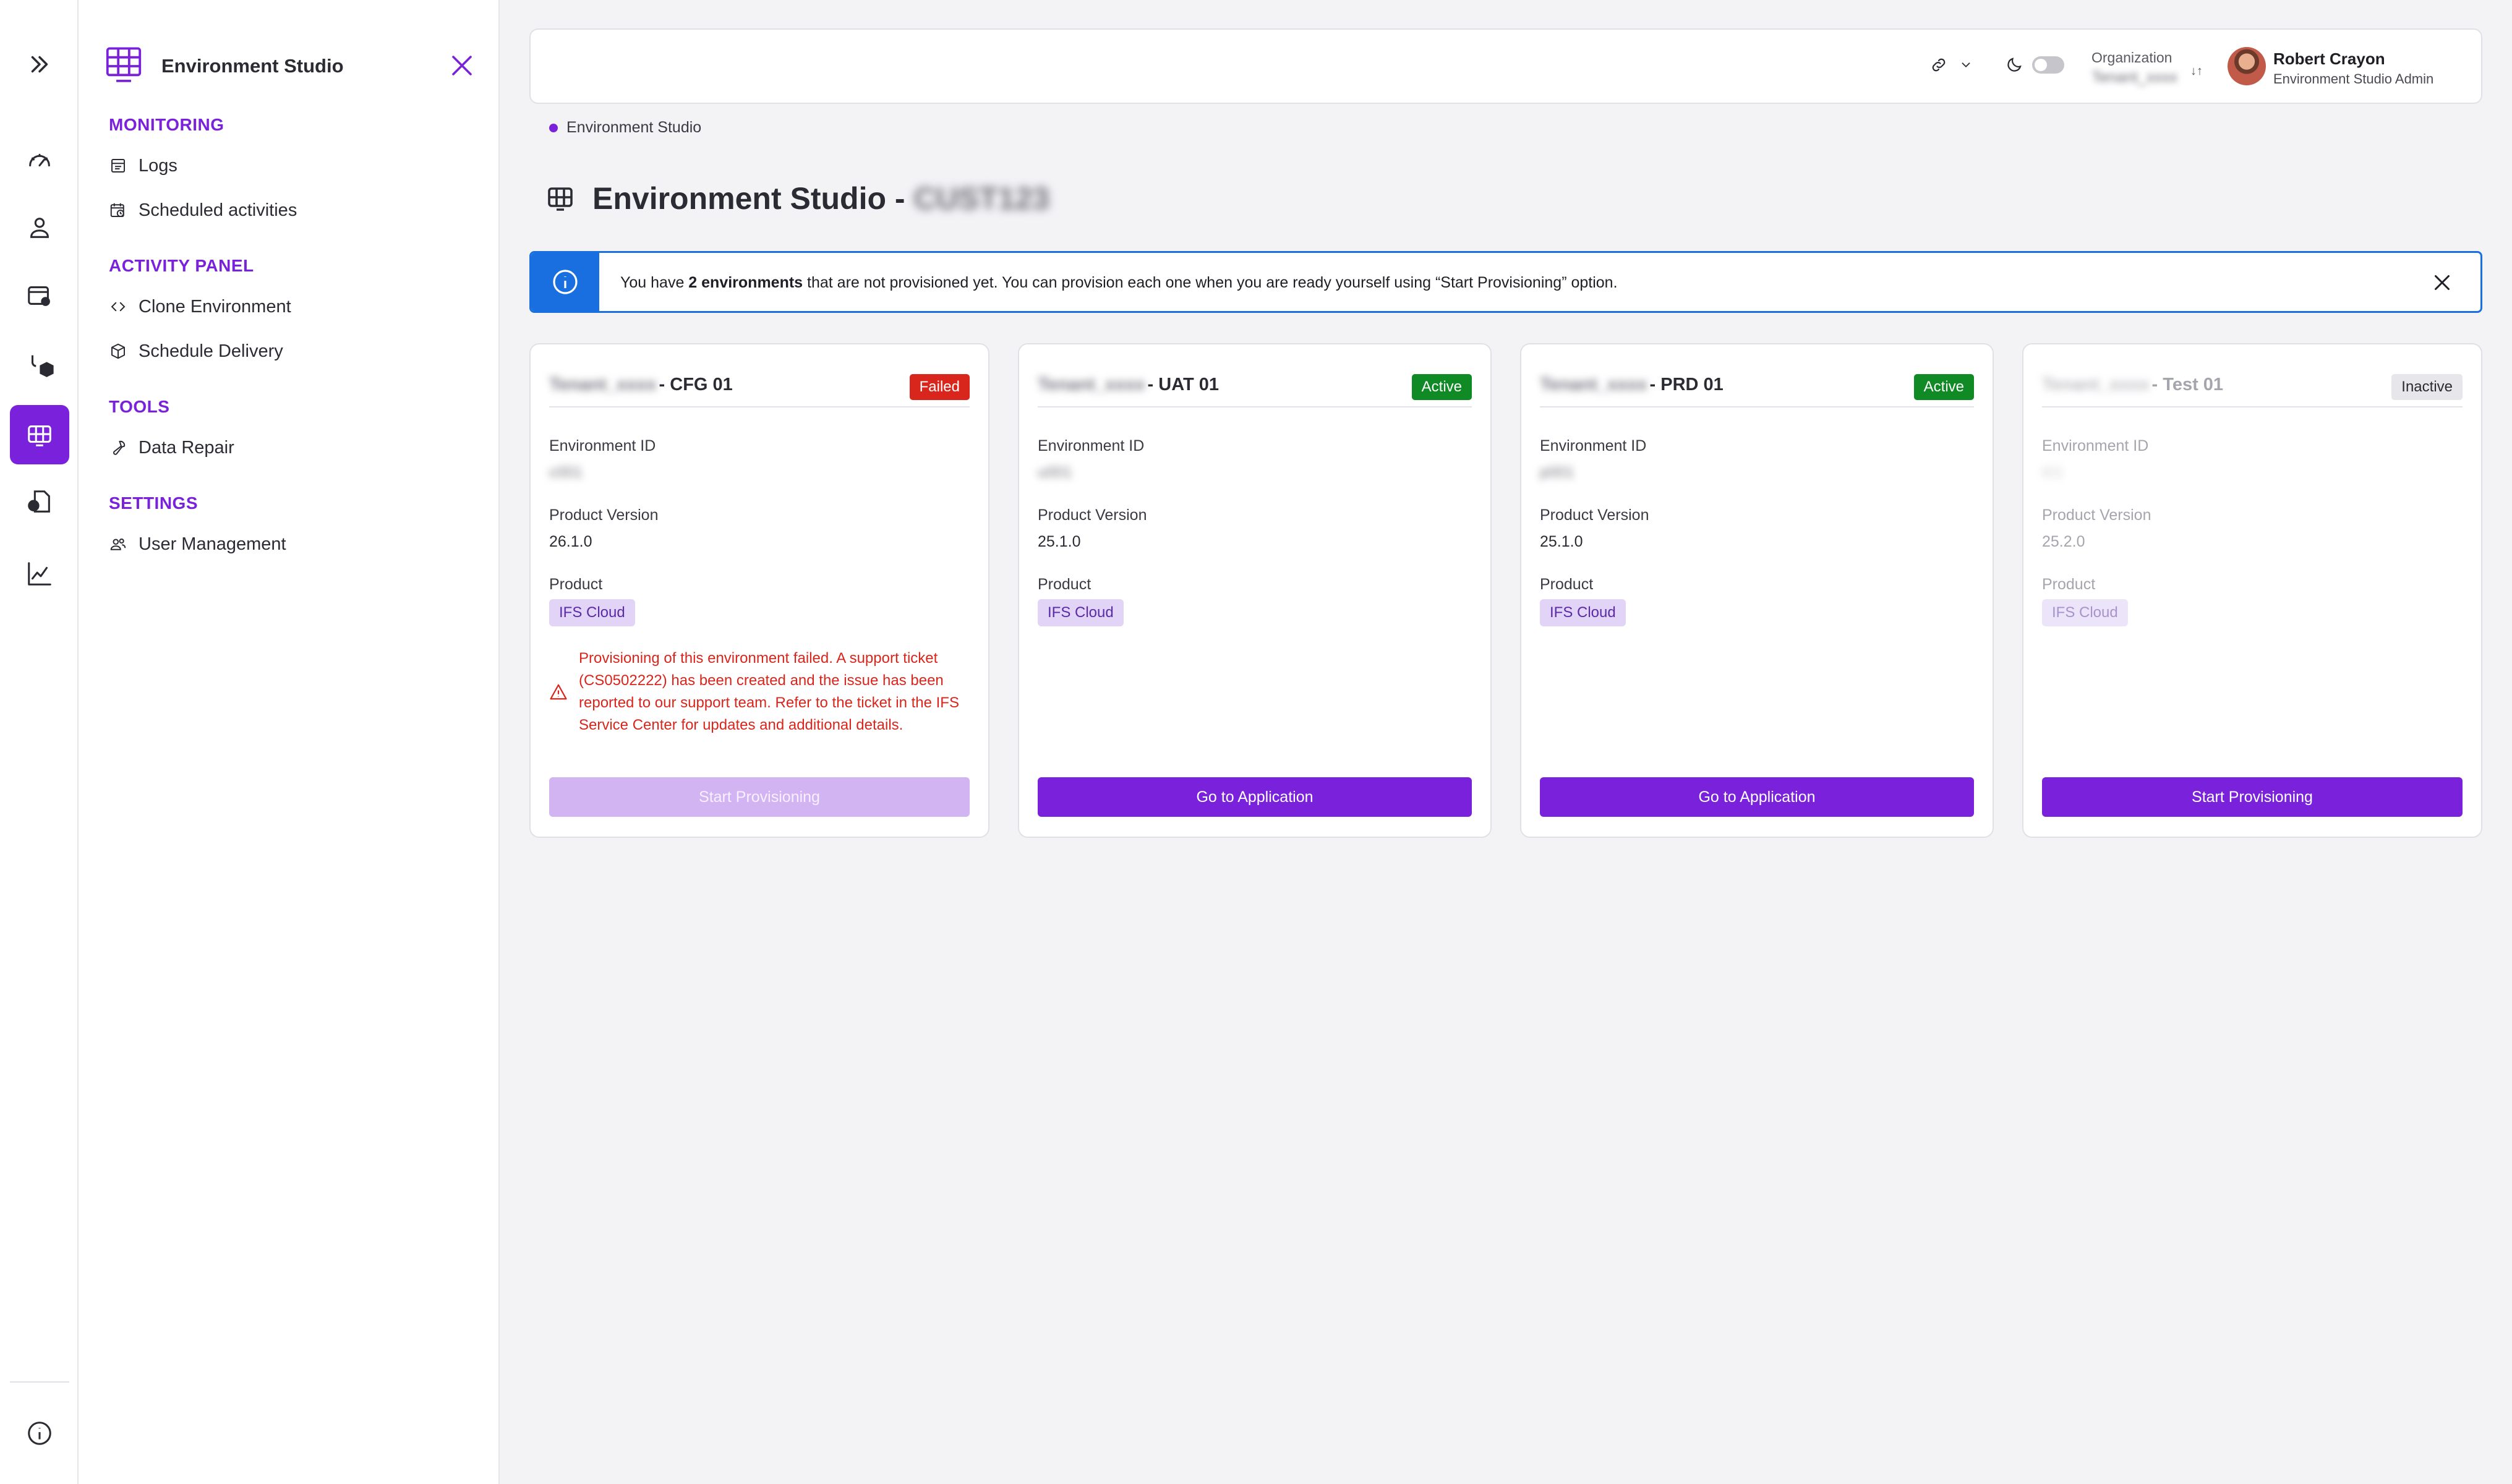 This screenshot has width=2512, height=1484. Describe the element at coordinates (553, 127) in the screenshot. I see `breadcrumb-dot` at that location.